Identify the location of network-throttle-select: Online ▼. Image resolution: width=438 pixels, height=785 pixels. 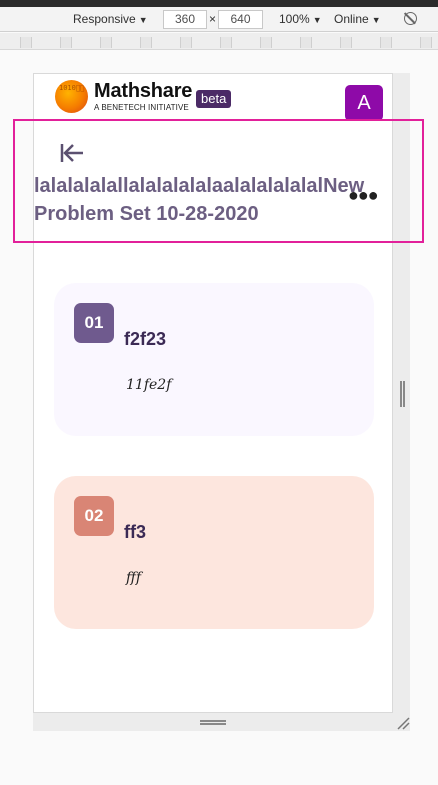
(357, 19).